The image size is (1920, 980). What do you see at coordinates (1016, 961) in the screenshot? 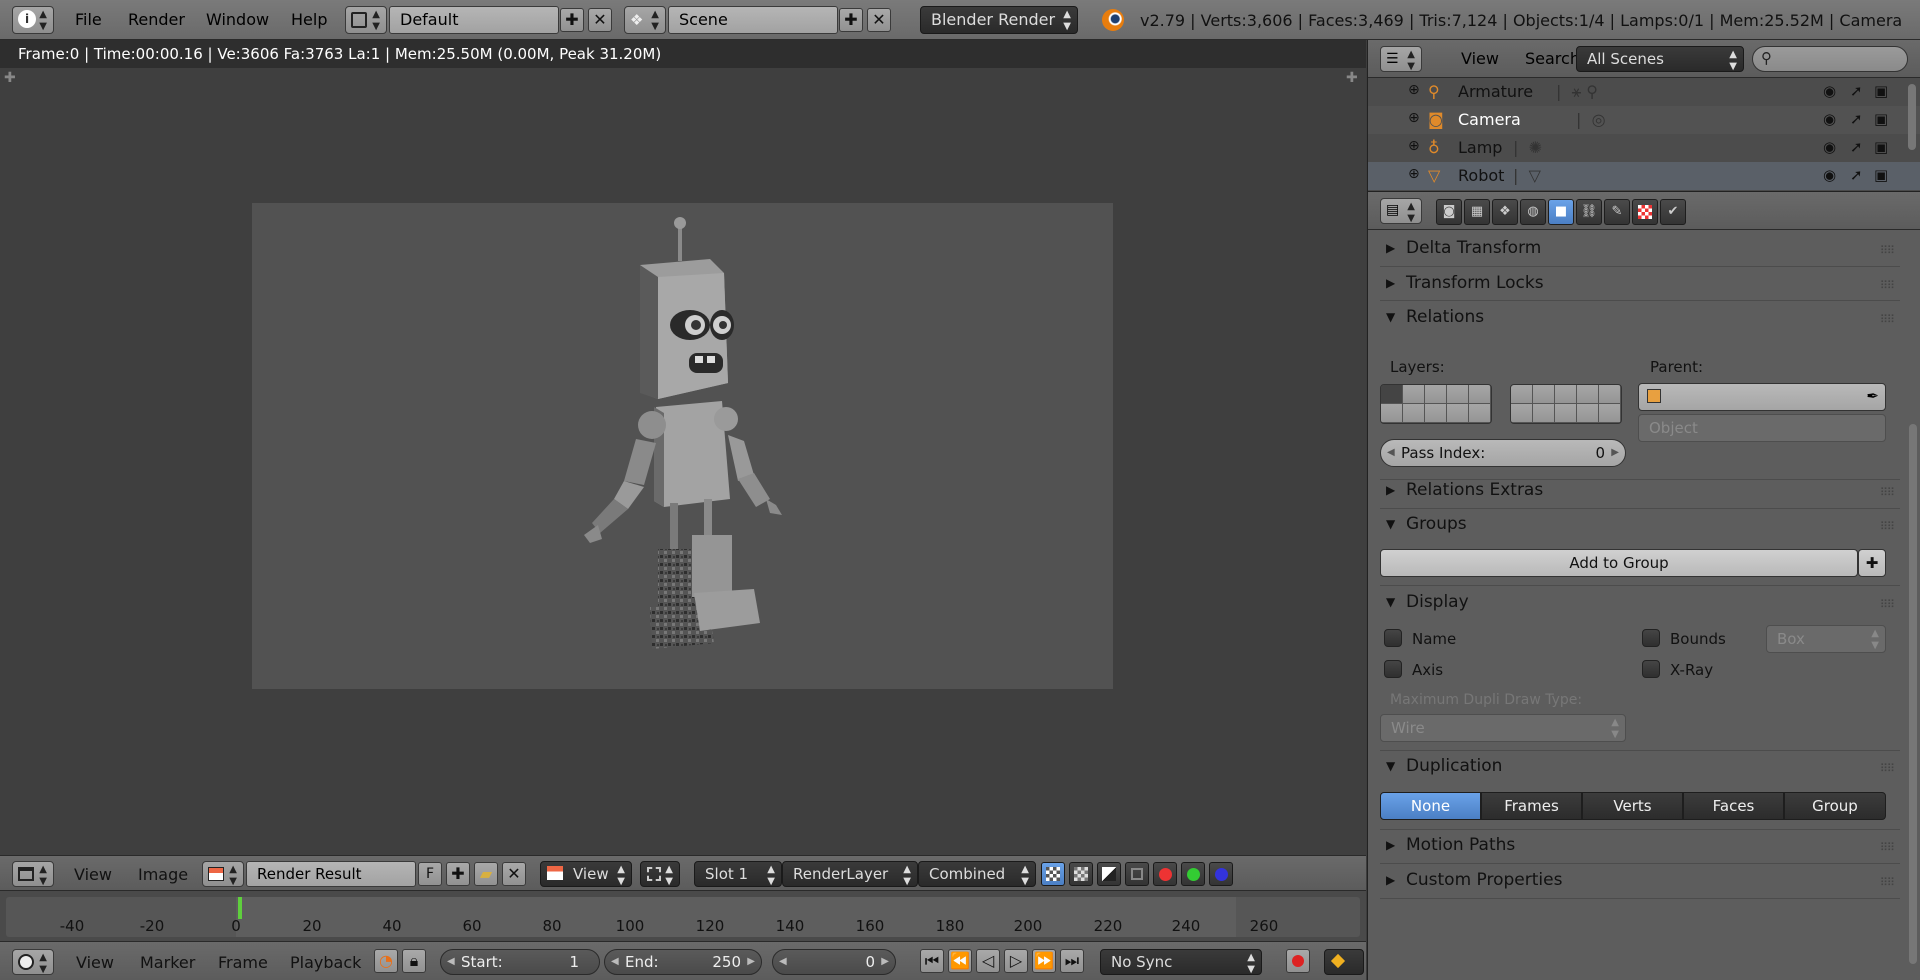
I see `play-button: ▷` at bounding box center [1016, 961].